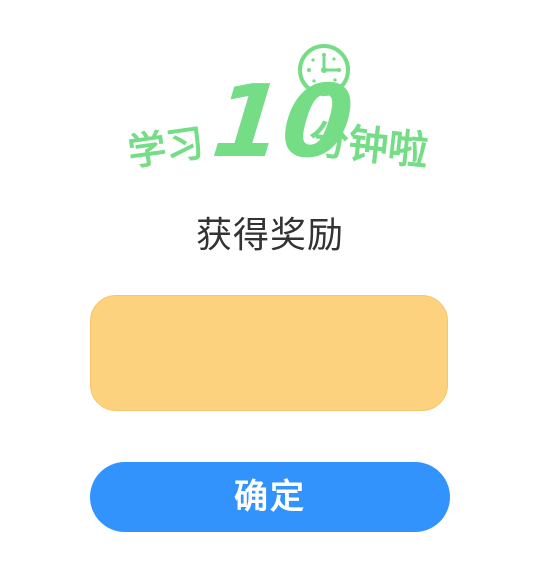 This screenshot has height=573, width=540. I want to click on clock-icon, so click(324, 70).